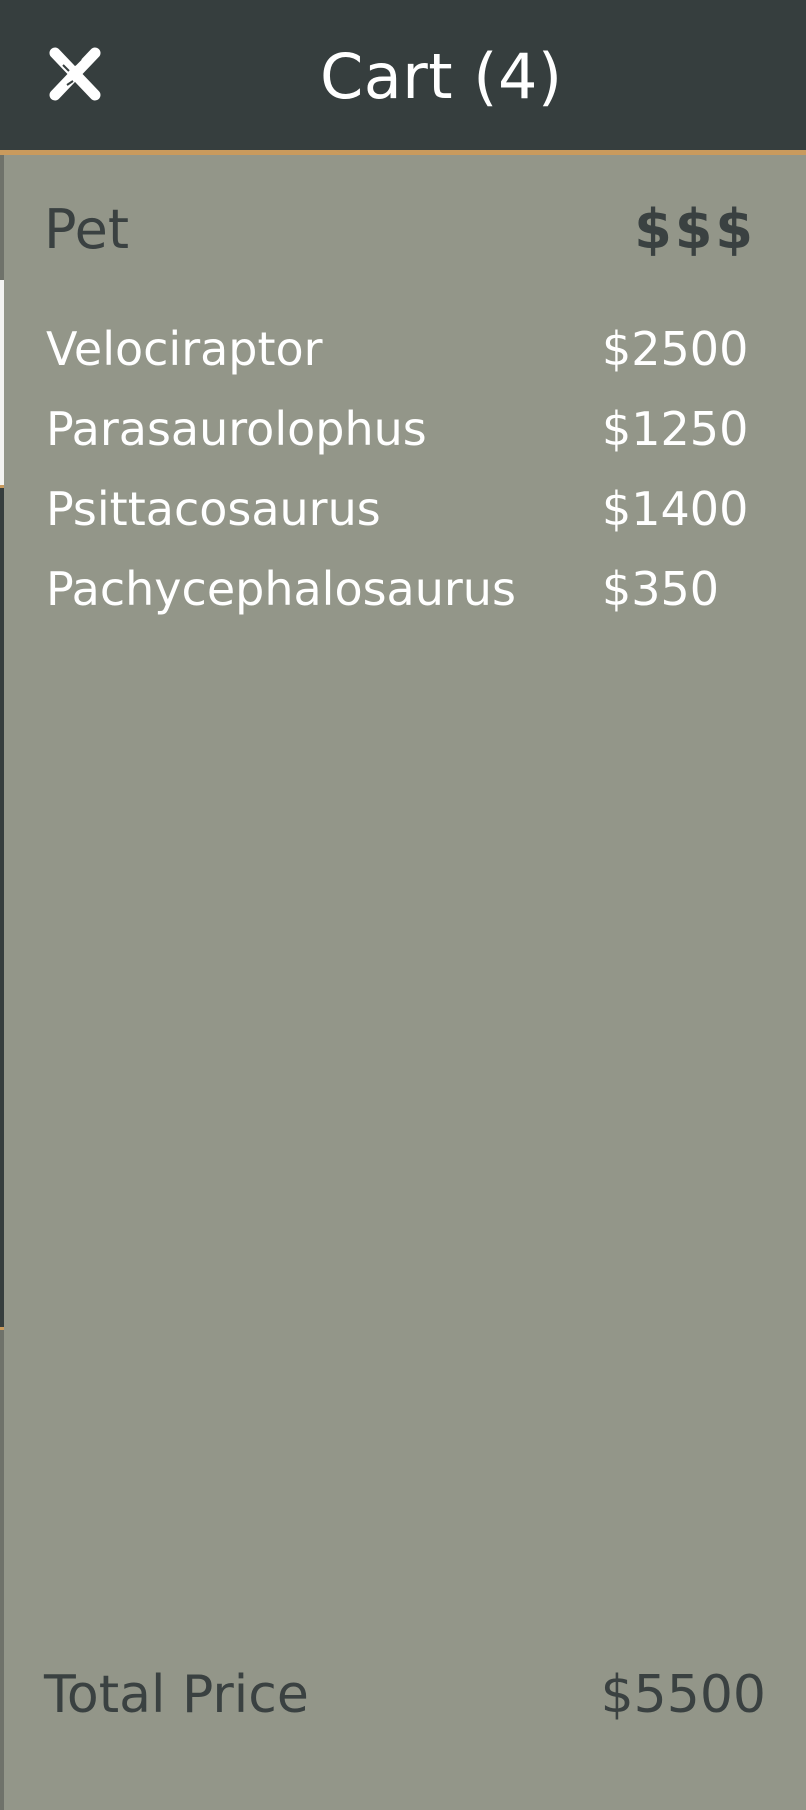 Image resolution: width=806 pixels, height=1810 pixels. I want to click on cart-header: Cart (4), so click(403, 75).